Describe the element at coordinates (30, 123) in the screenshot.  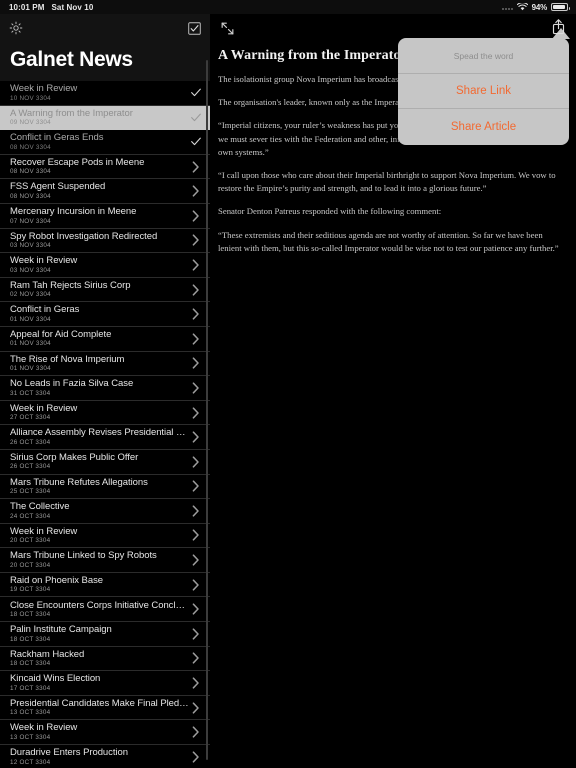
I see `news-item-date: 09 NOV 3304` at that location.